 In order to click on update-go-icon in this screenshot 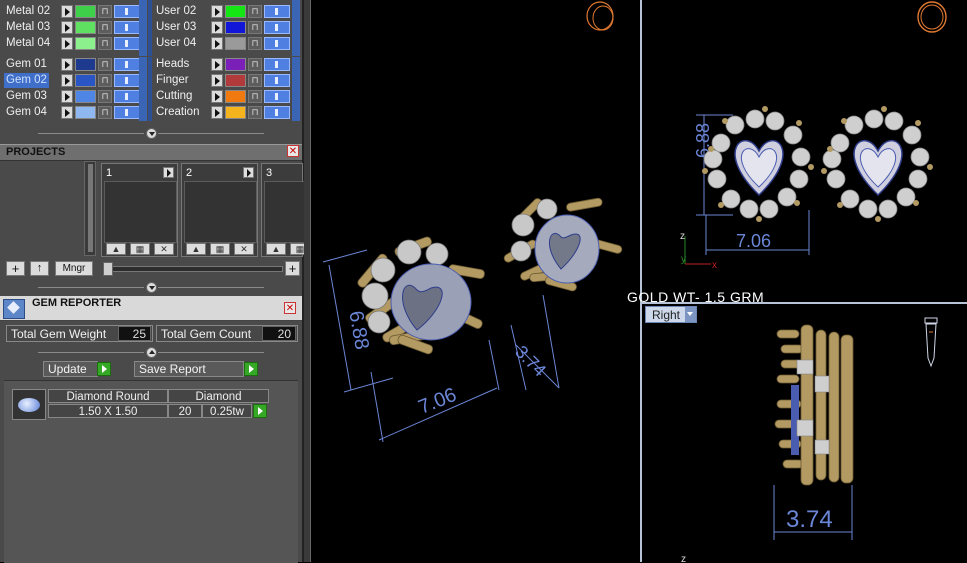, I will do `click(104, 369)`.